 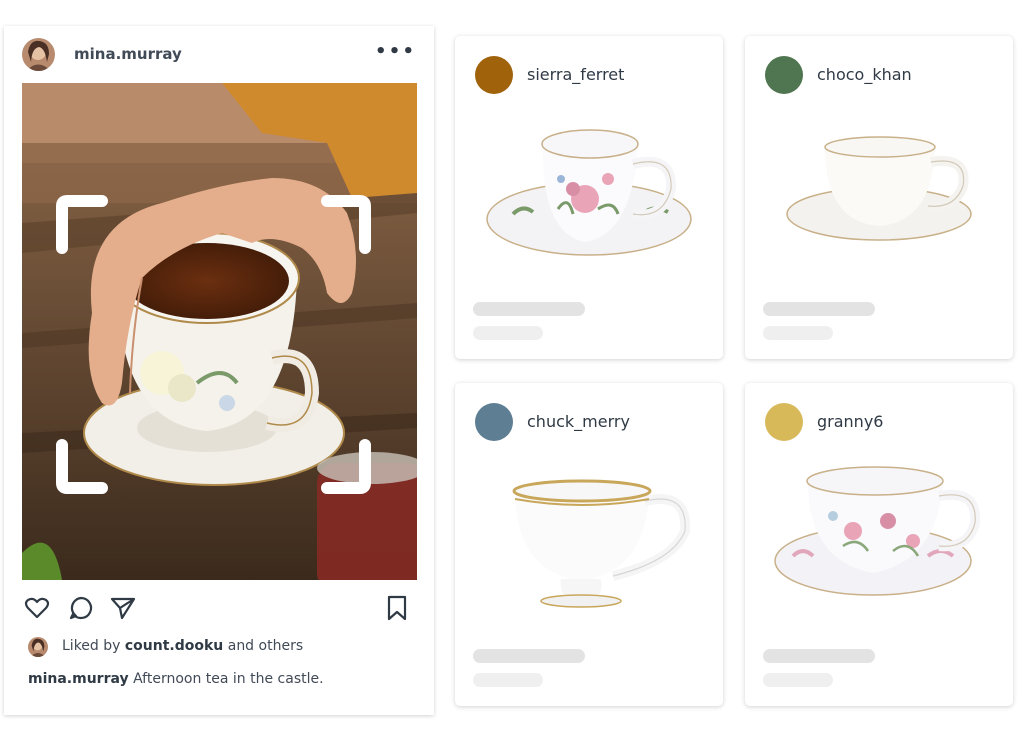 I want to click on post-caption: mina.murray Afternoon tea in the castle., so click(x=176, y=679).